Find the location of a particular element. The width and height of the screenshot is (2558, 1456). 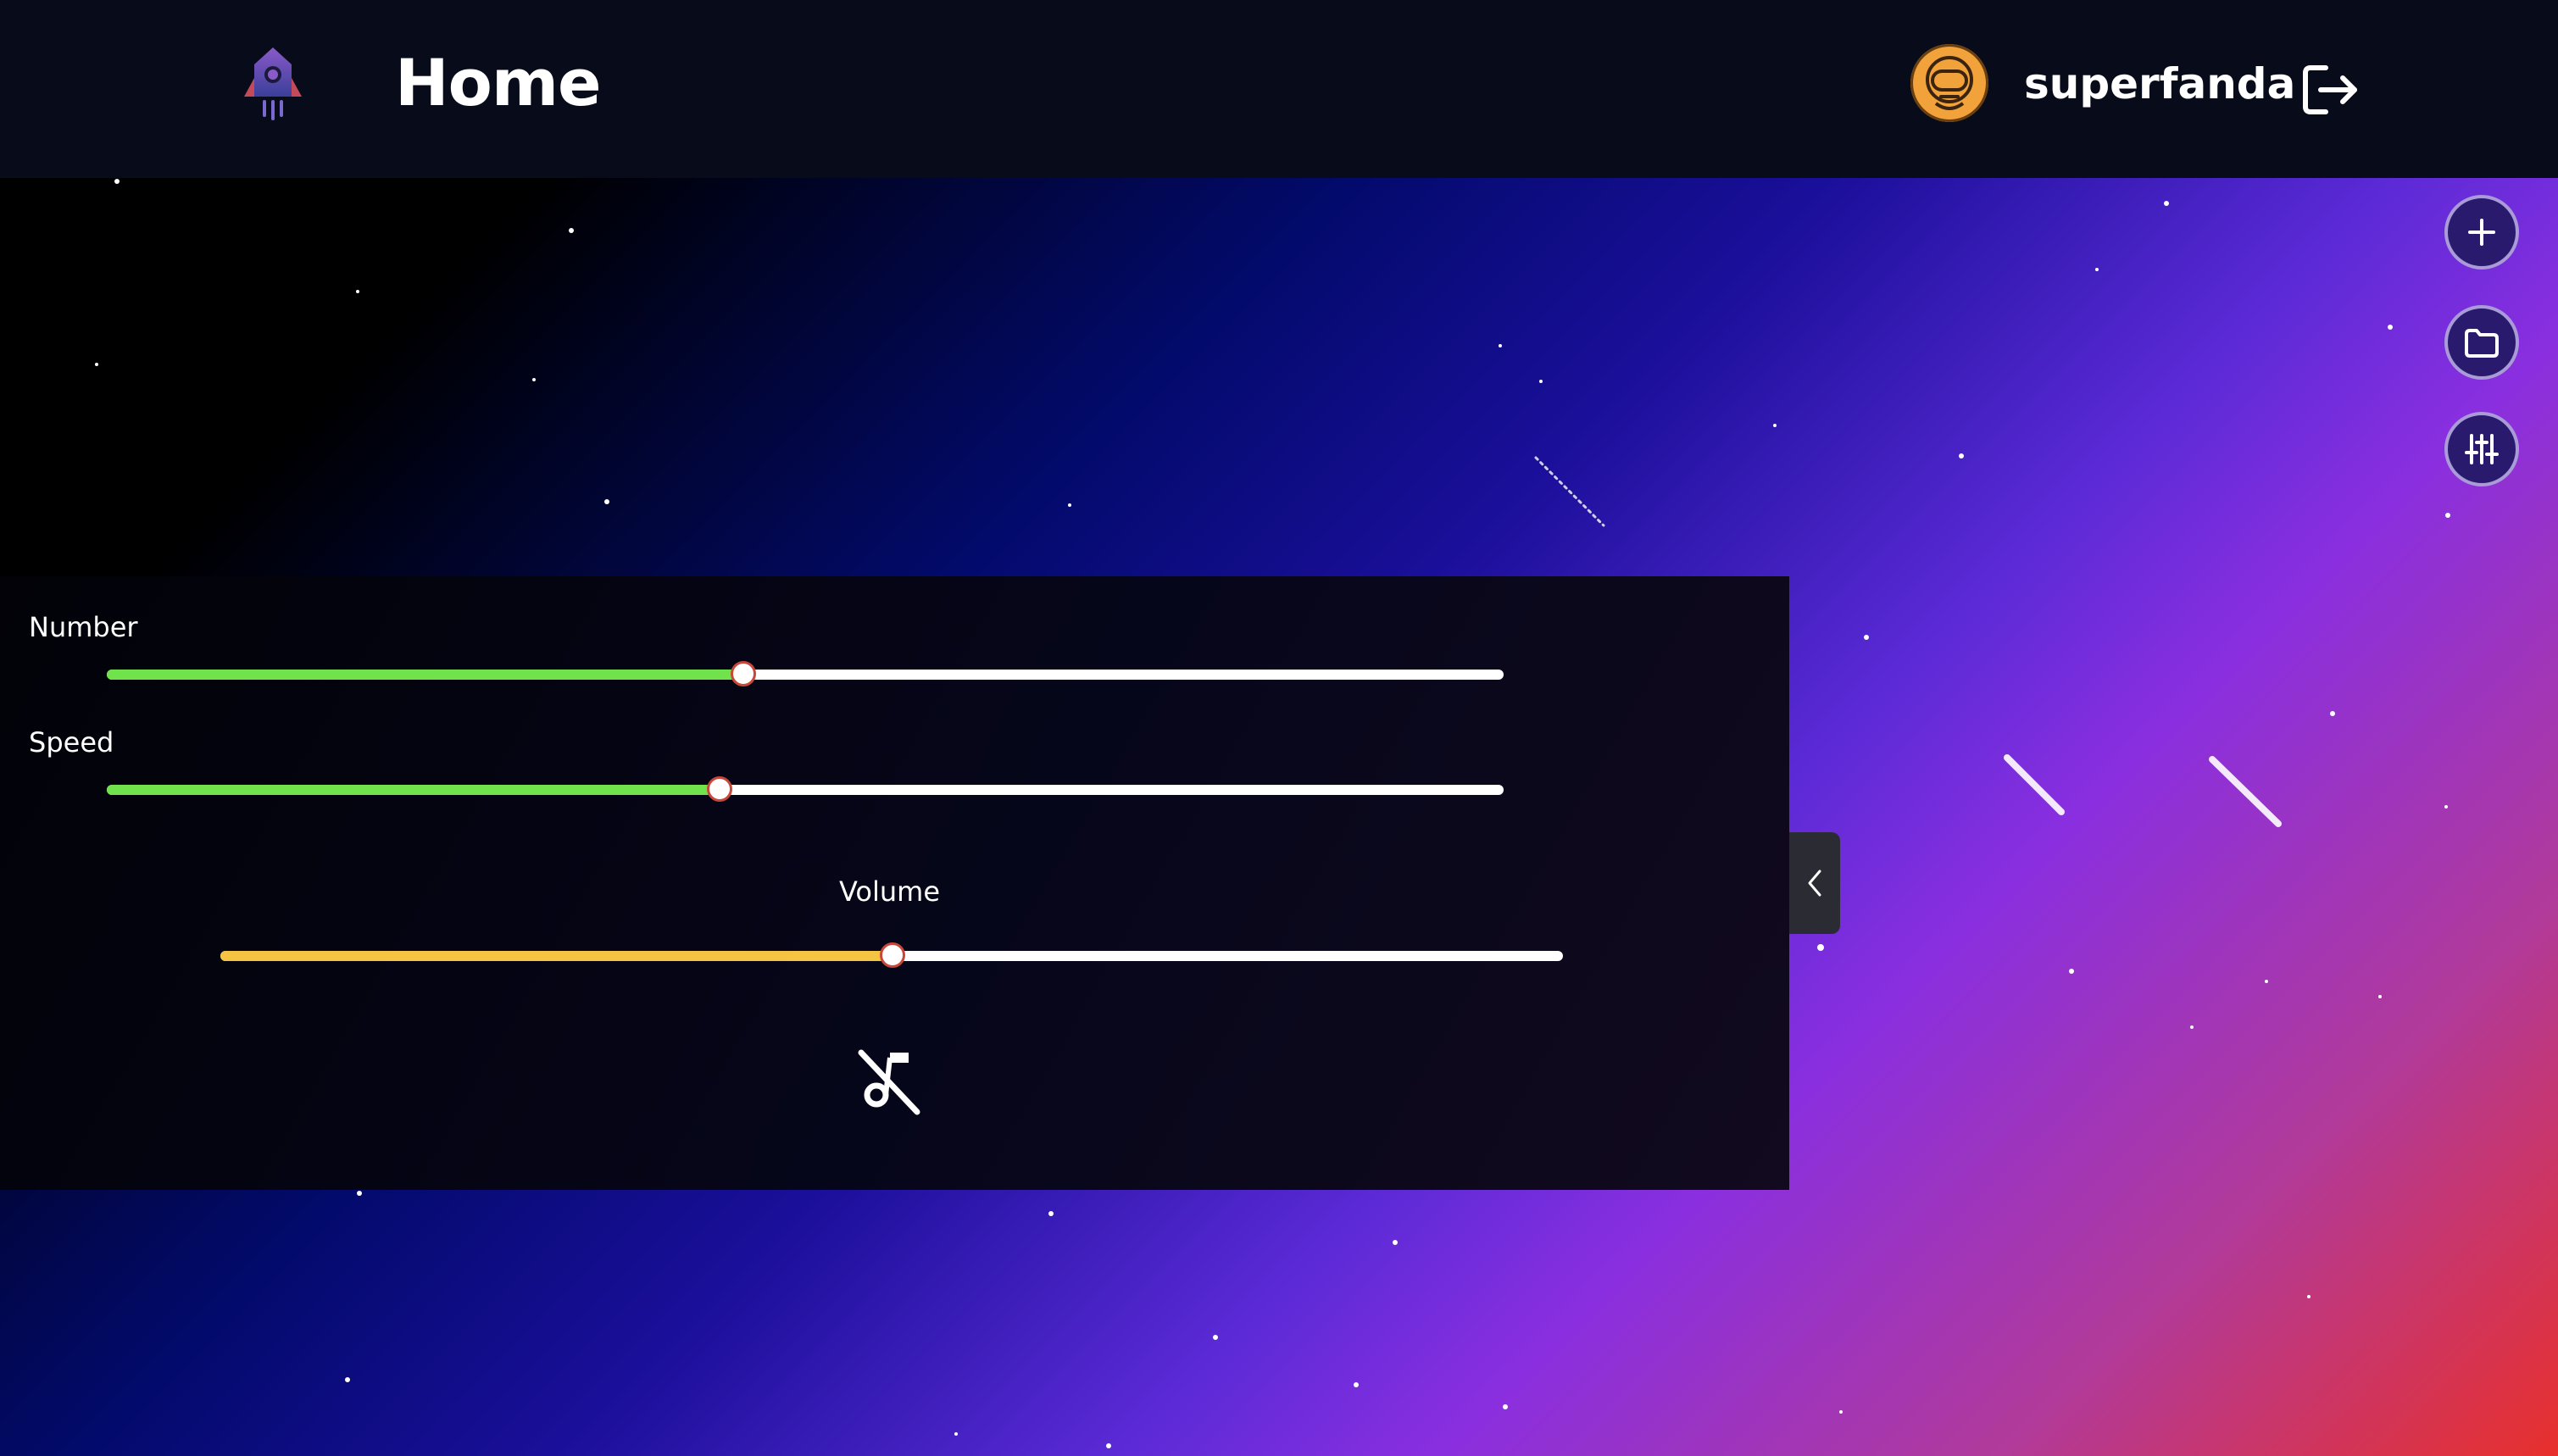

logout-icon is located at coordinates (2331, 90).